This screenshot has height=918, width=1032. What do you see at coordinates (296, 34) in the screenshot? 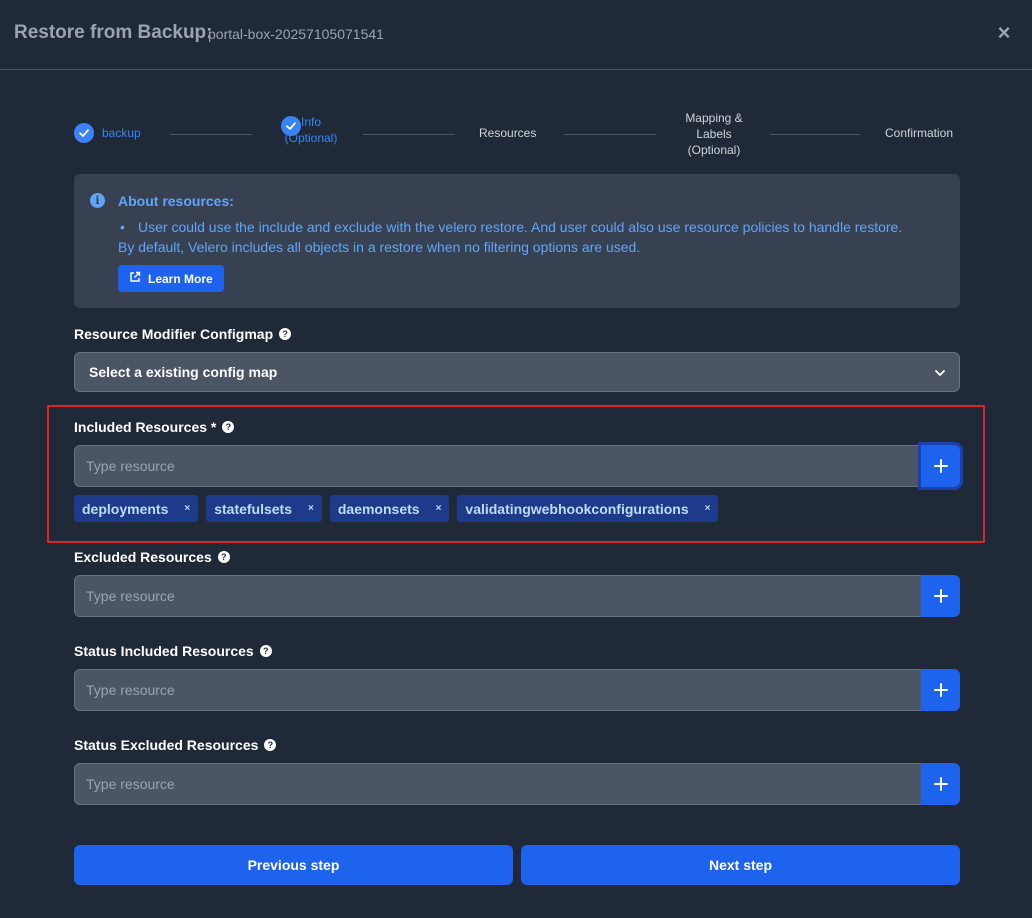
I see `backup-name: portal-box-20257105071541` at bounding box center [296, 34].